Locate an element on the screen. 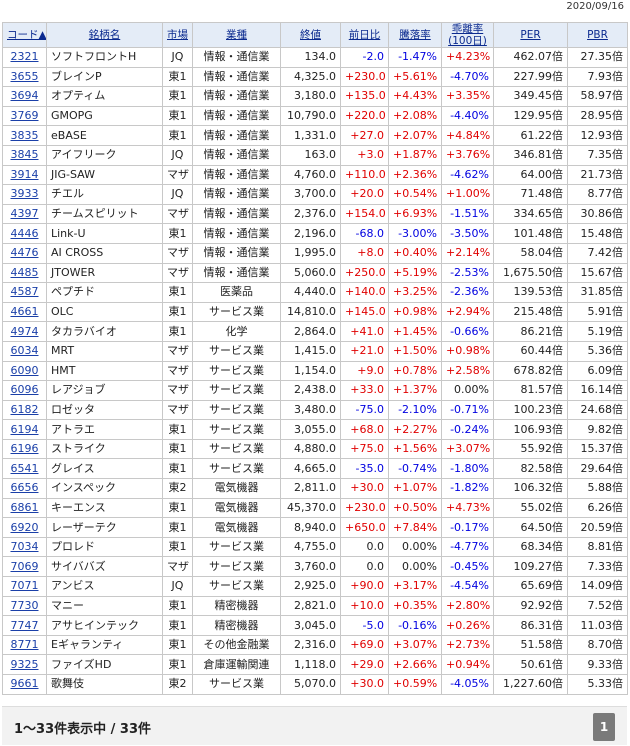  code-header-label: コード▲ is located at coordinates (26, 35).